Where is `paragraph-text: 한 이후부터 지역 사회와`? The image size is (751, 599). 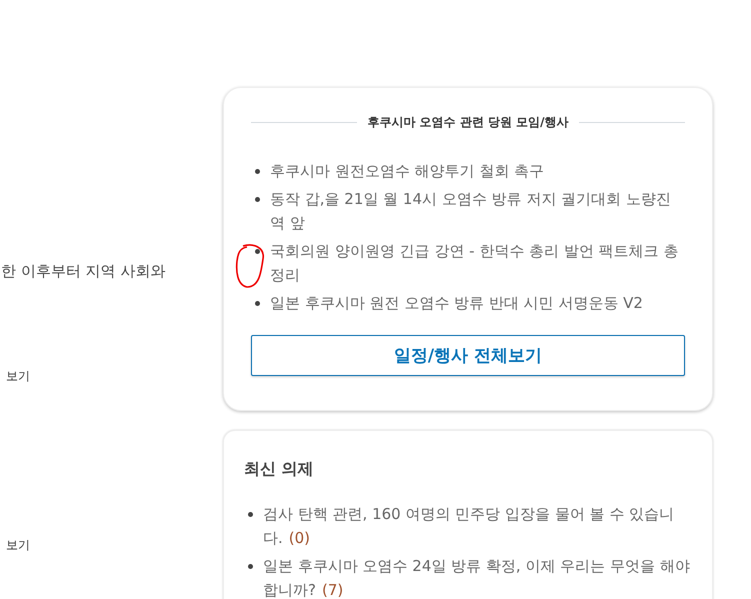 paragraph-text: 한 이후부터 지역 사회와 is located at coordinates (83, 271).